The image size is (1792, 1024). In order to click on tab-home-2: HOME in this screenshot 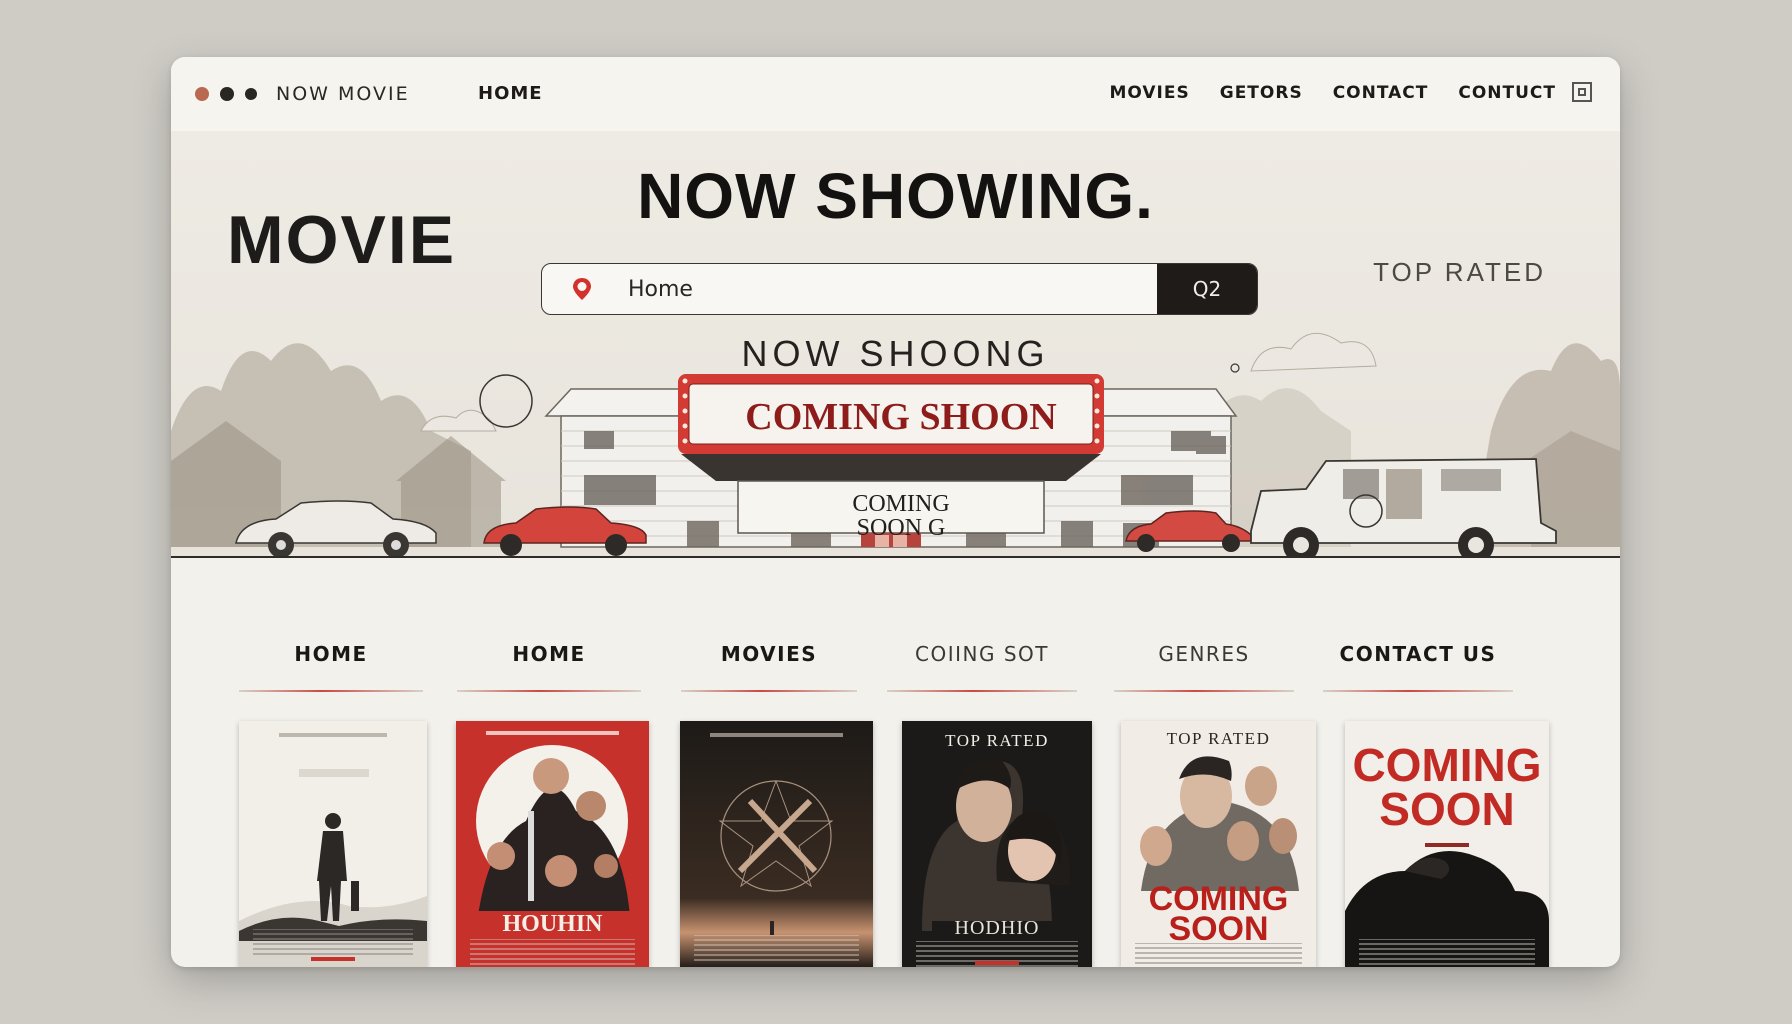, I will do `click(549, 660)`.